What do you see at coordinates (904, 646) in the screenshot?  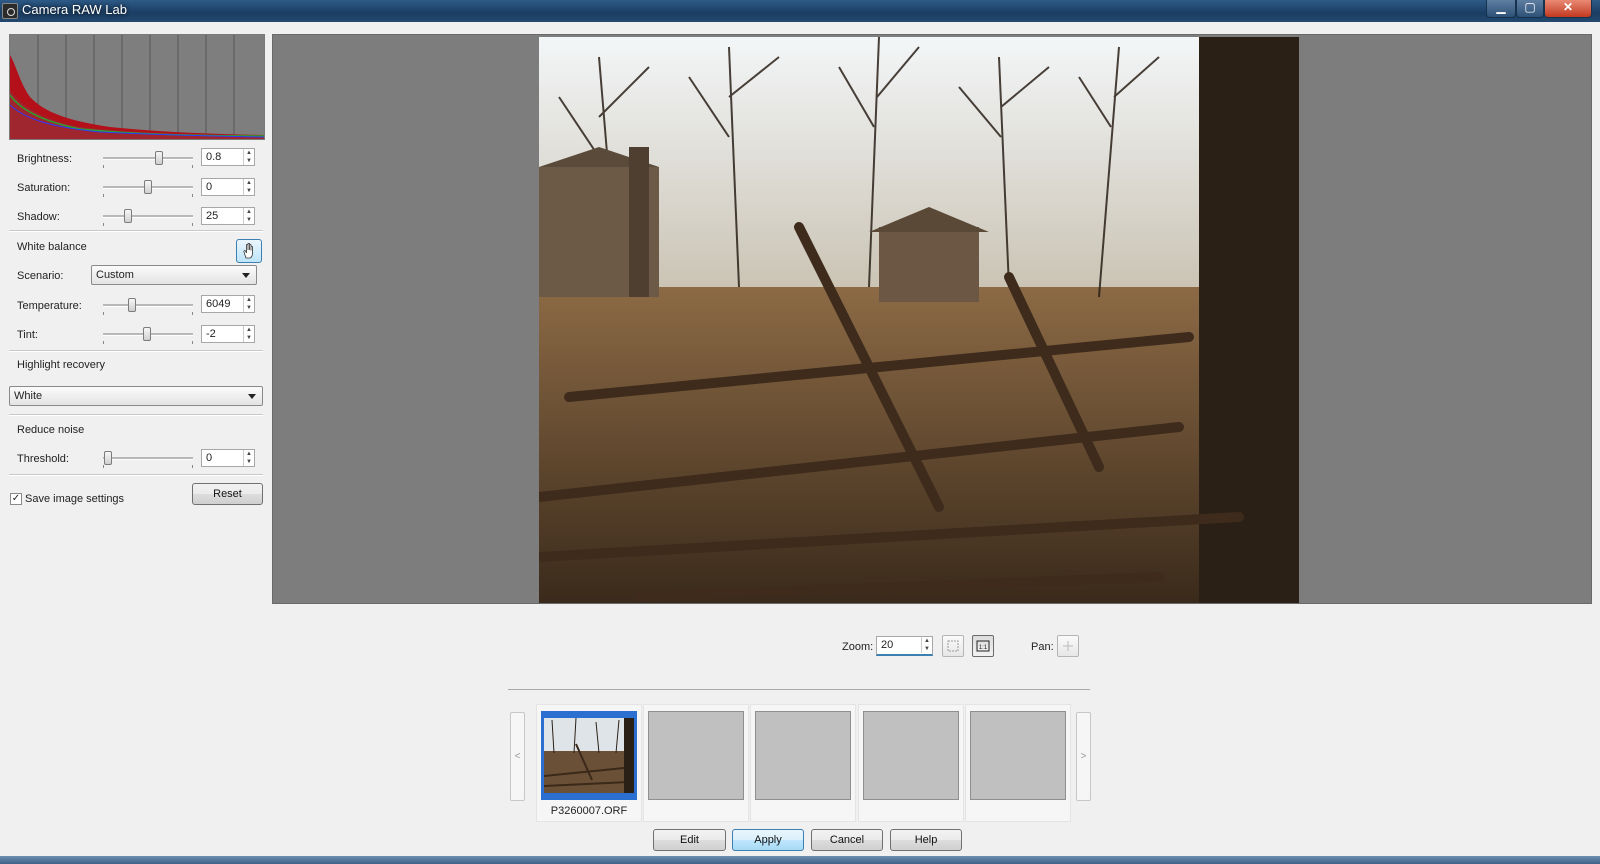 I see `zoom-input: 20 ▲ ▼` at bounding box center [904, 646].